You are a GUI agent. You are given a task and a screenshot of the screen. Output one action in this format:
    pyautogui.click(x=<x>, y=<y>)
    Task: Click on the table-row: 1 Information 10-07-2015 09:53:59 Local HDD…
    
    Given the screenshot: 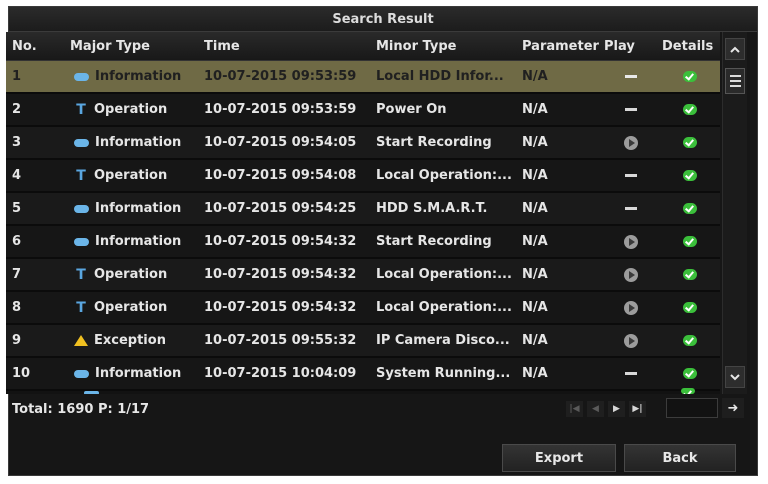 What is the action you would take?
    pyautogui.click(x=363, y=77)
    